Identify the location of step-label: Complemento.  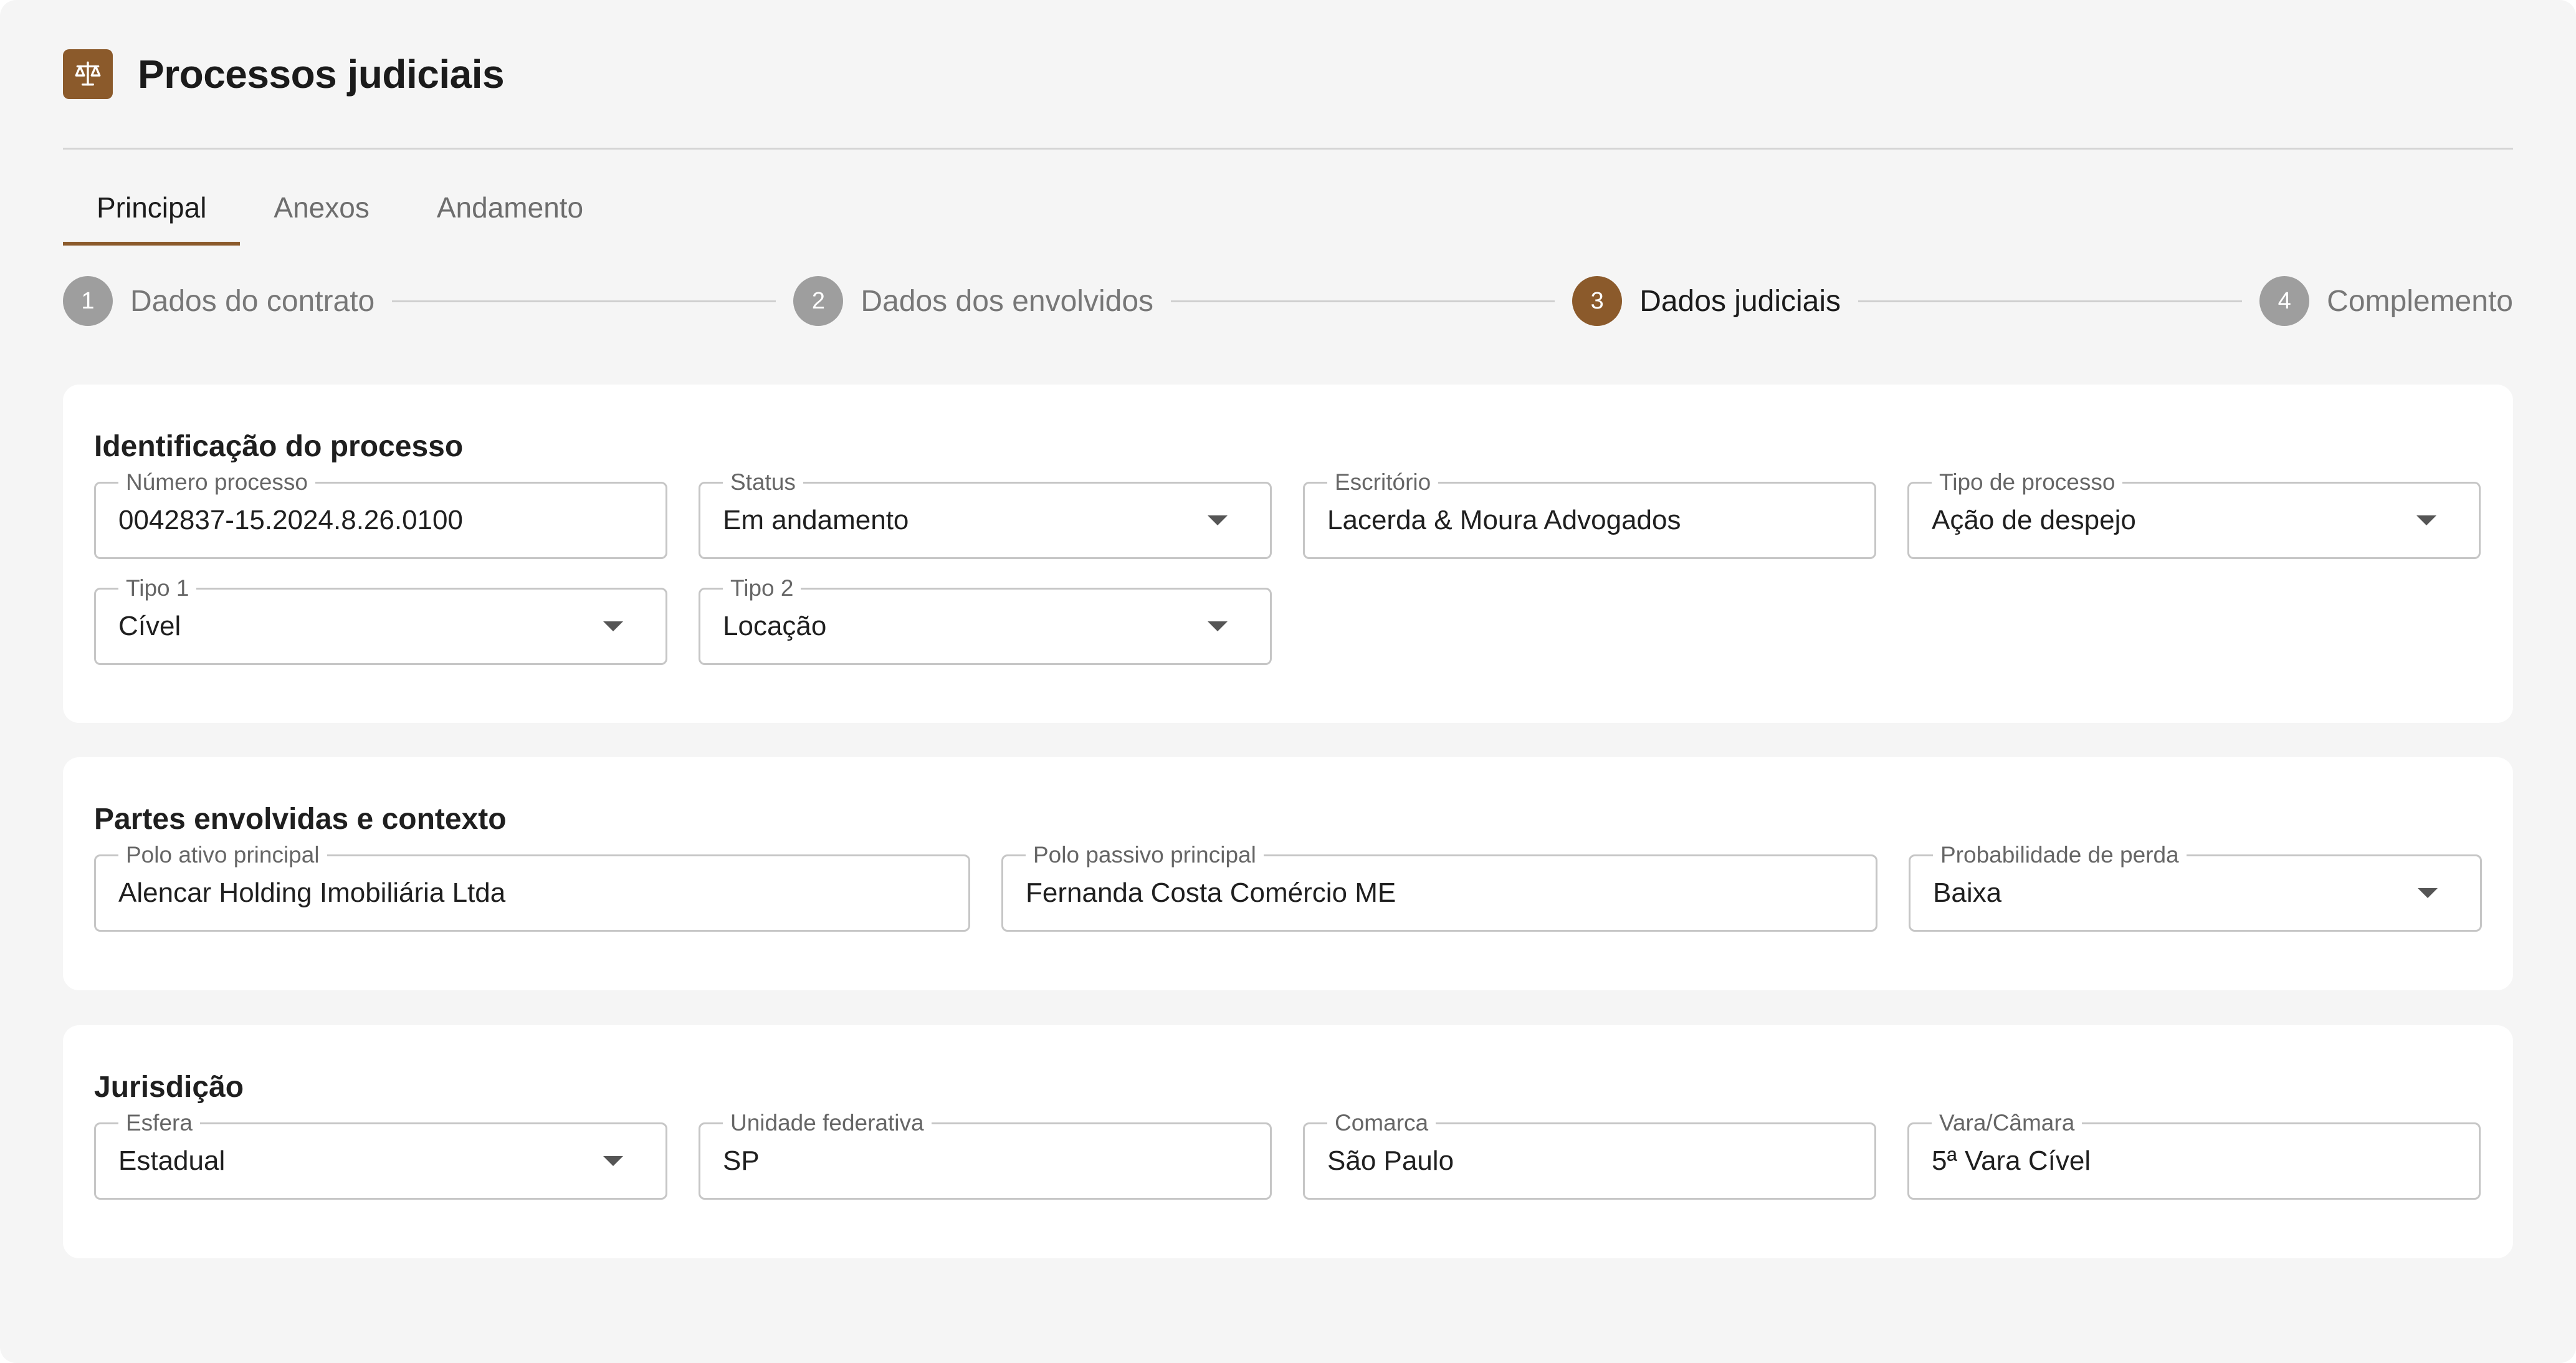
(2420, 301).